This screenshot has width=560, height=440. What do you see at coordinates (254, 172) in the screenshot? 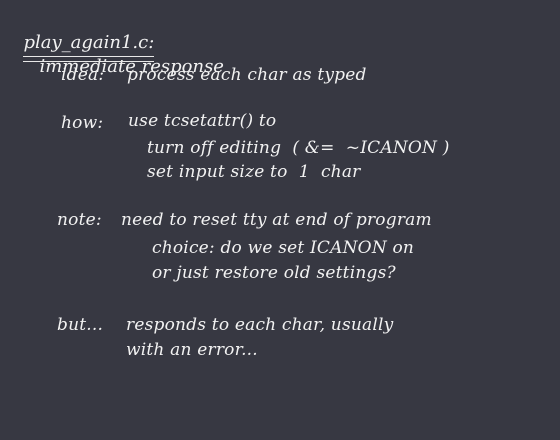
I see `how-line-3: set input size to 1 char` at bounding box center [254, 172].